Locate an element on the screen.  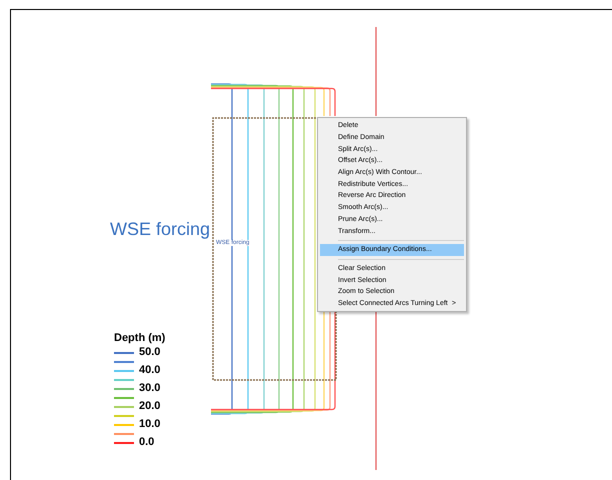
legend-label: 20.0 is located at coordinates (149, 406).